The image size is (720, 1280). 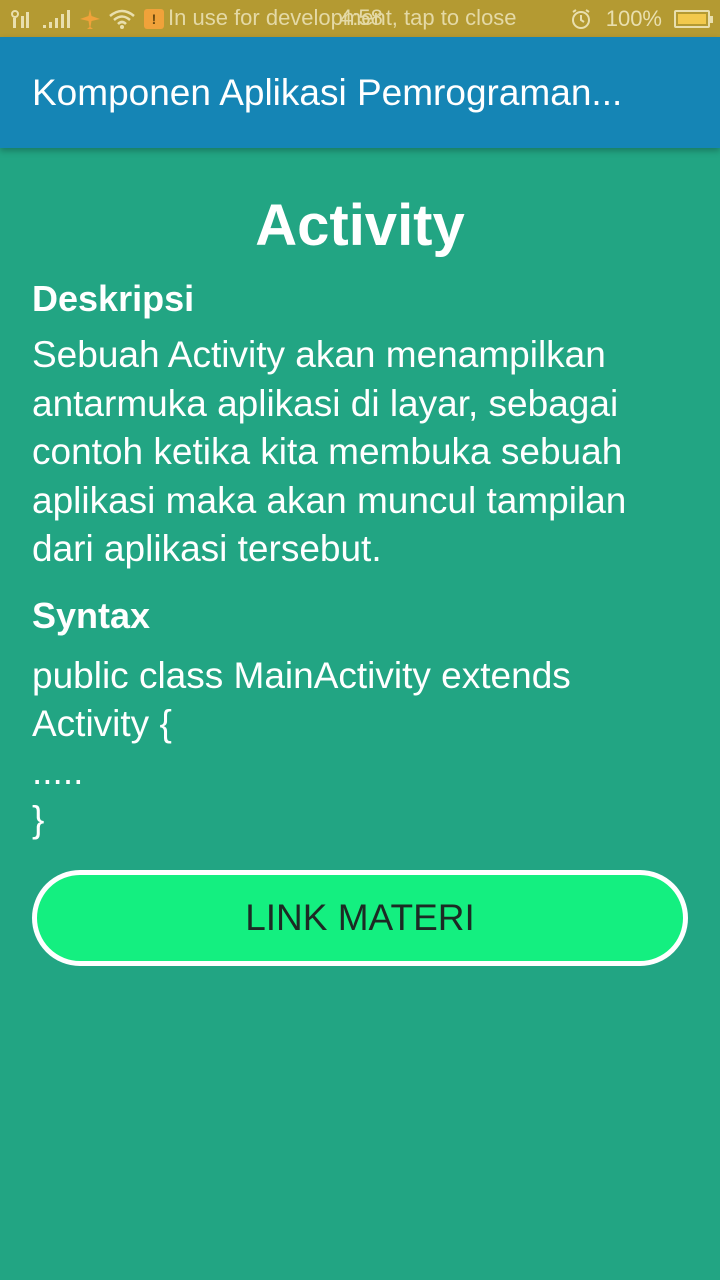 What do you see at coordinates (360, 225) in the screenshot?
I see `page-title: Activity` at bounding box center [360, 225].